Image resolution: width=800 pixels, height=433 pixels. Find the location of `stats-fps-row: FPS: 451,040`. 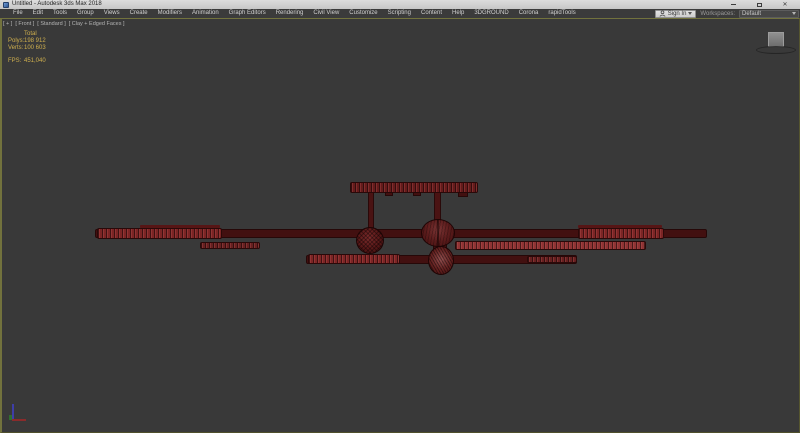

stats-fps-row: FPS: 451,040 is located at coordinates (27, 61).